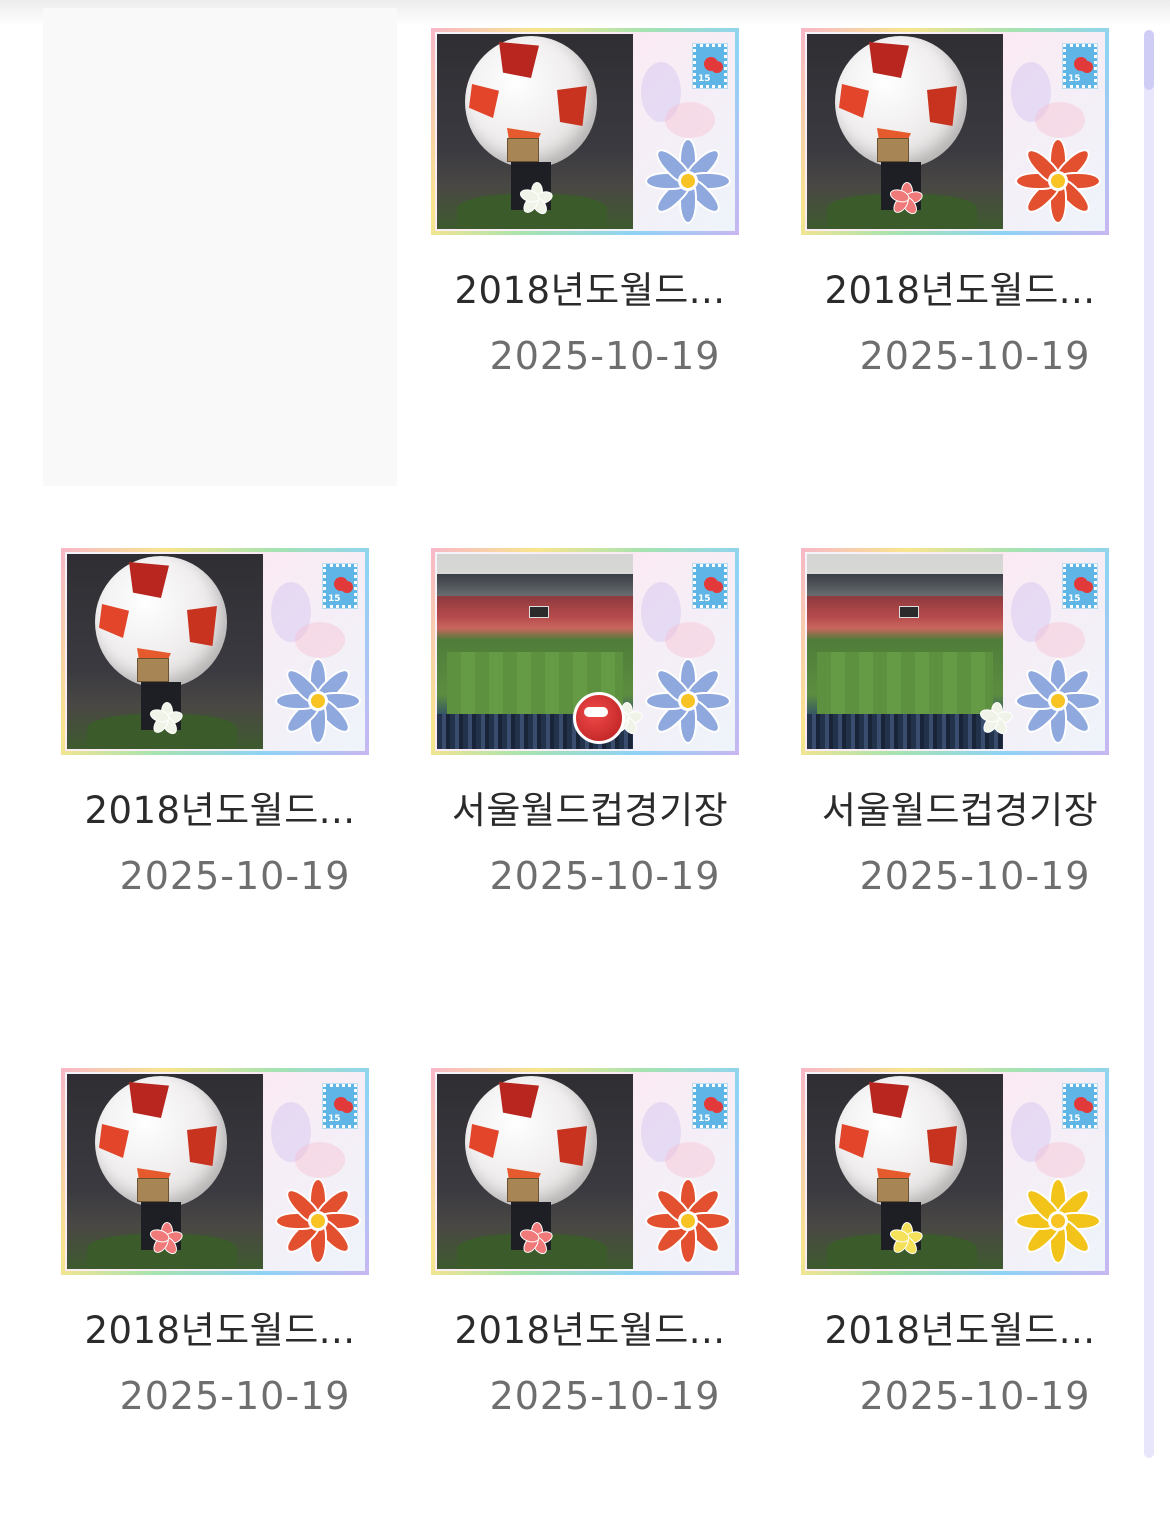  I want to click on scrollbar-track, so click(1149, 744).